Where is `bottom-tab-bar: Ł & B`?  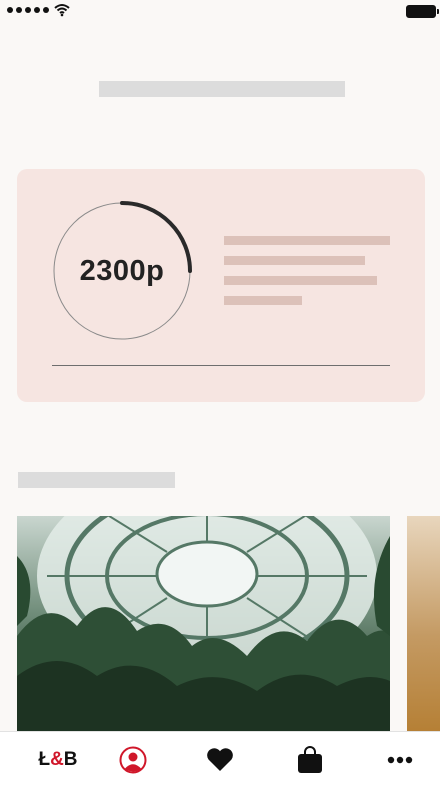
bottom-tab-bar: Ł & B is located at coordinates (220, 759).